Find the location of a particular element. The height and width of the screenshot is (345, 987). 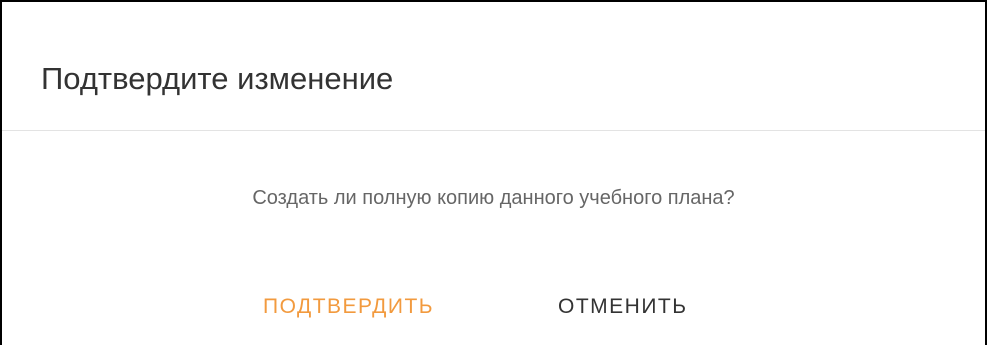

confirm-button: ПОДТВЕРДИТЬ is located at coordinates (348, 307).